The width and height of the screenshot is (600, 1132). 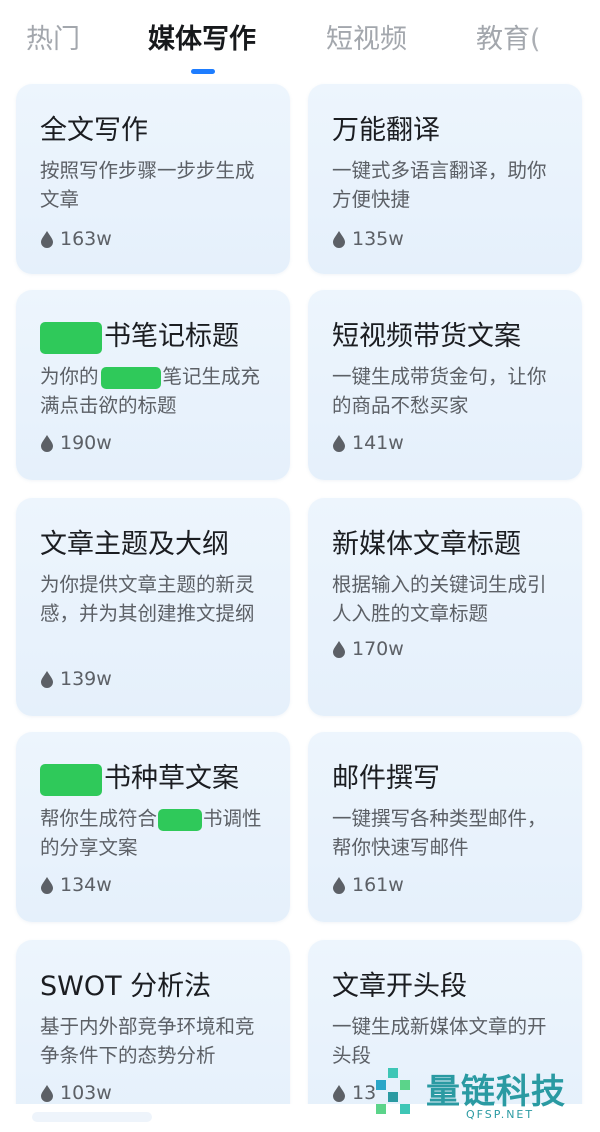 I want to click on tool-card-universal-translation: 万能翻译 一键式多语言翻译，助你方便快捷 135w, so click(x=445, y=179).